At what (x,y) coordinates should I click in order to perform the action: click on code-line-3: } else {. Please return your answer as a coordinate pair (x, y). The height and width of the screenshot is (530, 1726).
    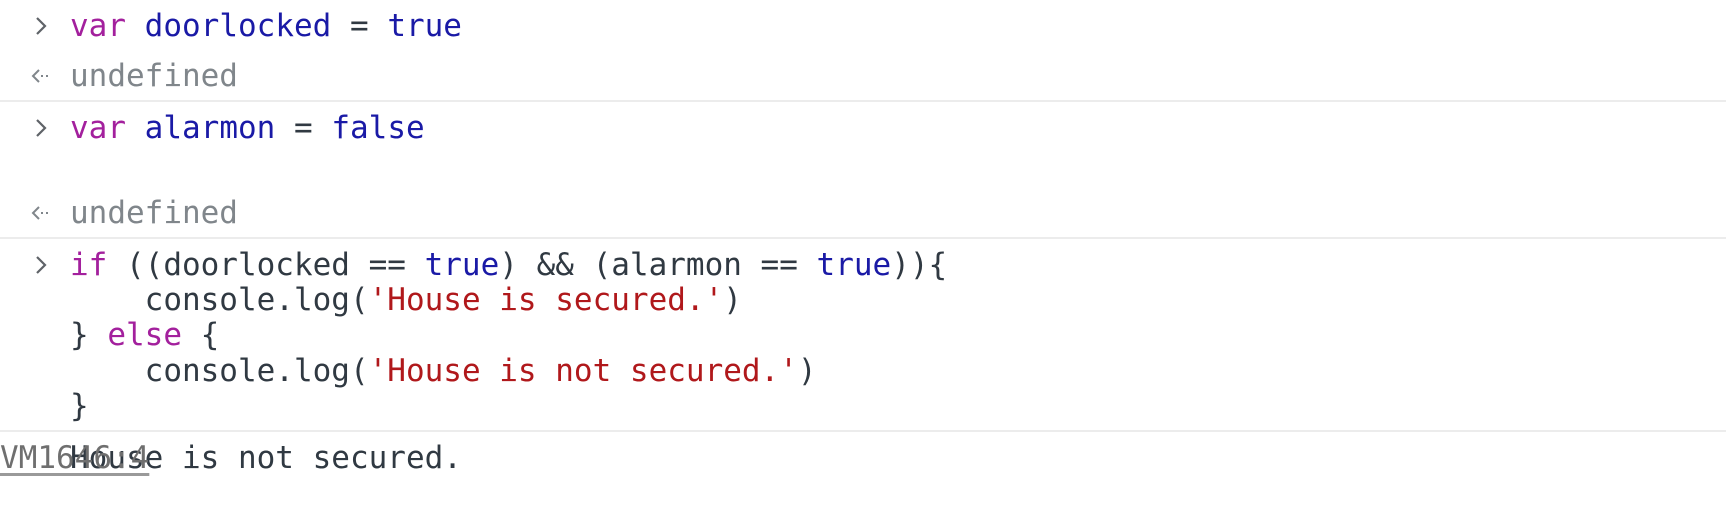
    Looking at the image, I should click on (144, 335).